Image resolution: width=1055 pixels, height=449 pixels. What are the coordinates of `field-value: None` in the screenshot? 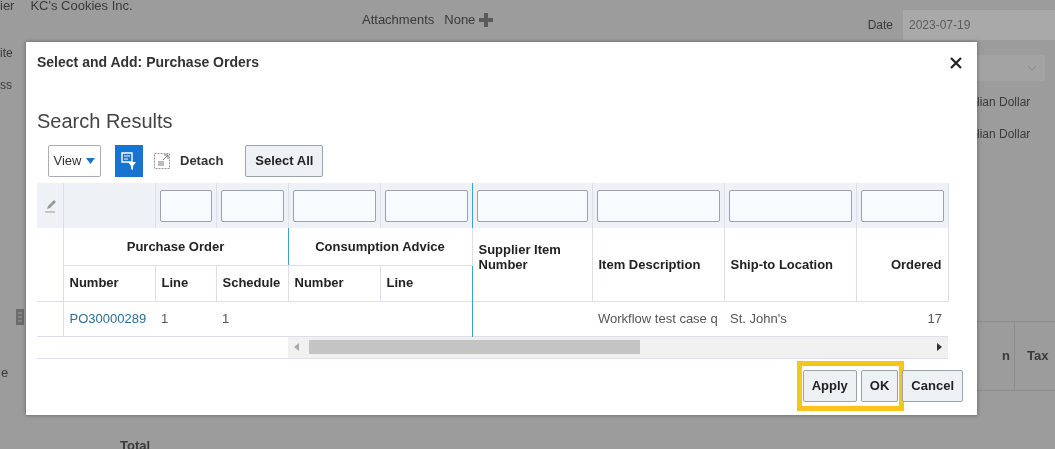 It's located at (460, 20).